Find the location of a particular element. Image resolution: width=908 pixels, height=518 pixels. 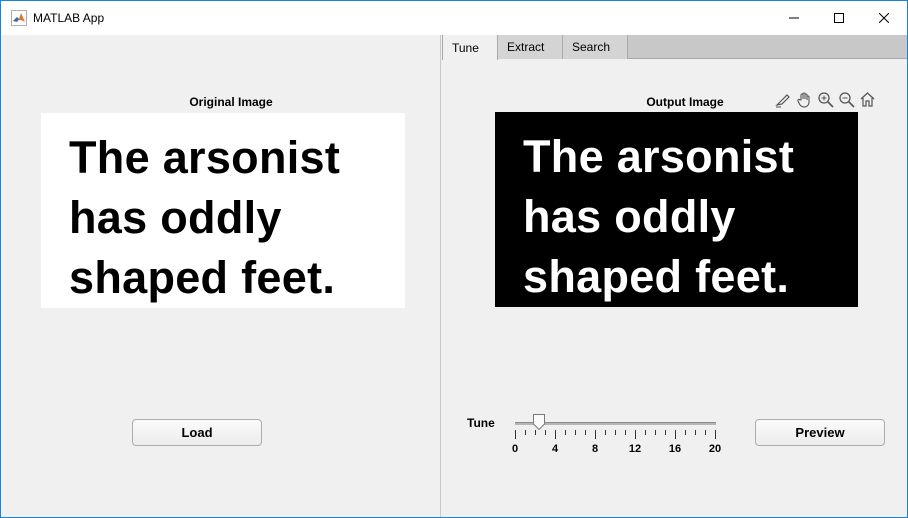

zoom-out-icon is located at coordinates (846, 99).